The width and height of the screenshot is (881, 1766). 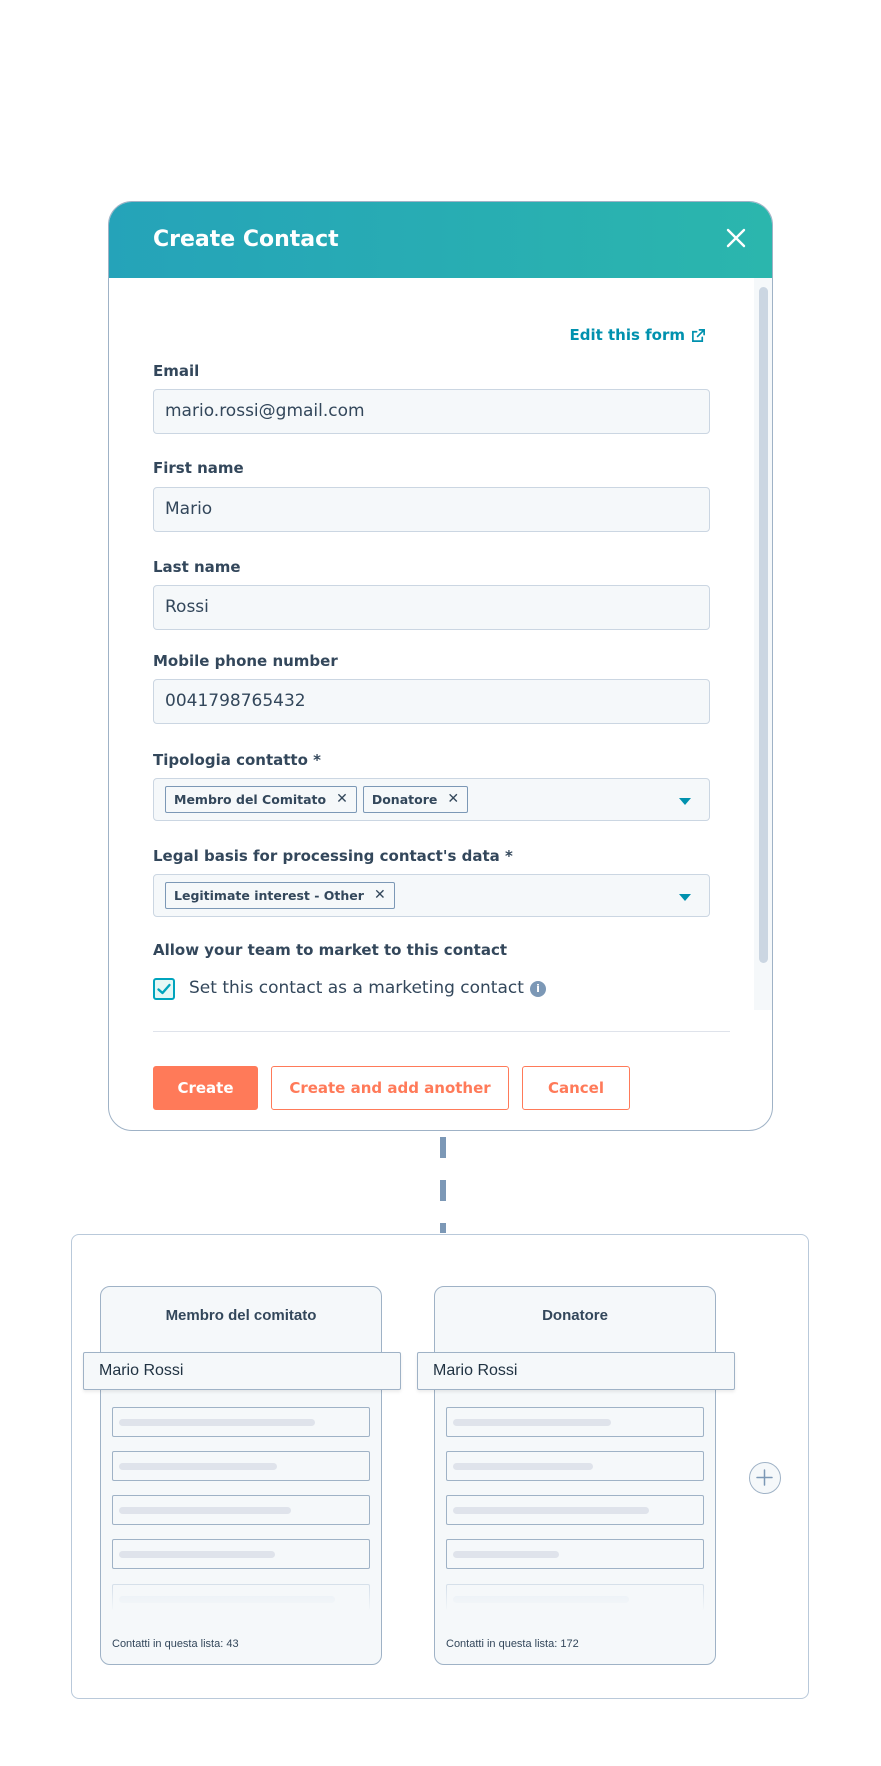 I want to click on tag-label: Membro del Comitato, so click(x=250, y=799).